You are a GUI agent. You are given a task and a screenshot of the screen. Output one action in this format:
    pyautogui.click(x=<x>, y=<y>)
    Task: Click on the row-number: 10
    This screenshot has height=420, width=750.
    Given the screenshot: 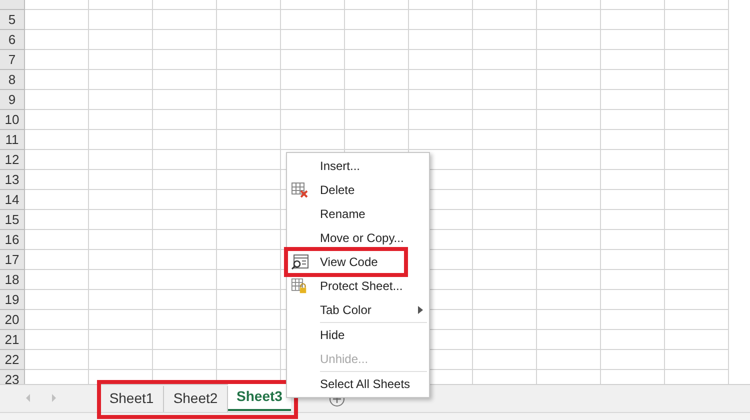 What is the action you would take?
    pyautogui.click(x=12, y=120)
    